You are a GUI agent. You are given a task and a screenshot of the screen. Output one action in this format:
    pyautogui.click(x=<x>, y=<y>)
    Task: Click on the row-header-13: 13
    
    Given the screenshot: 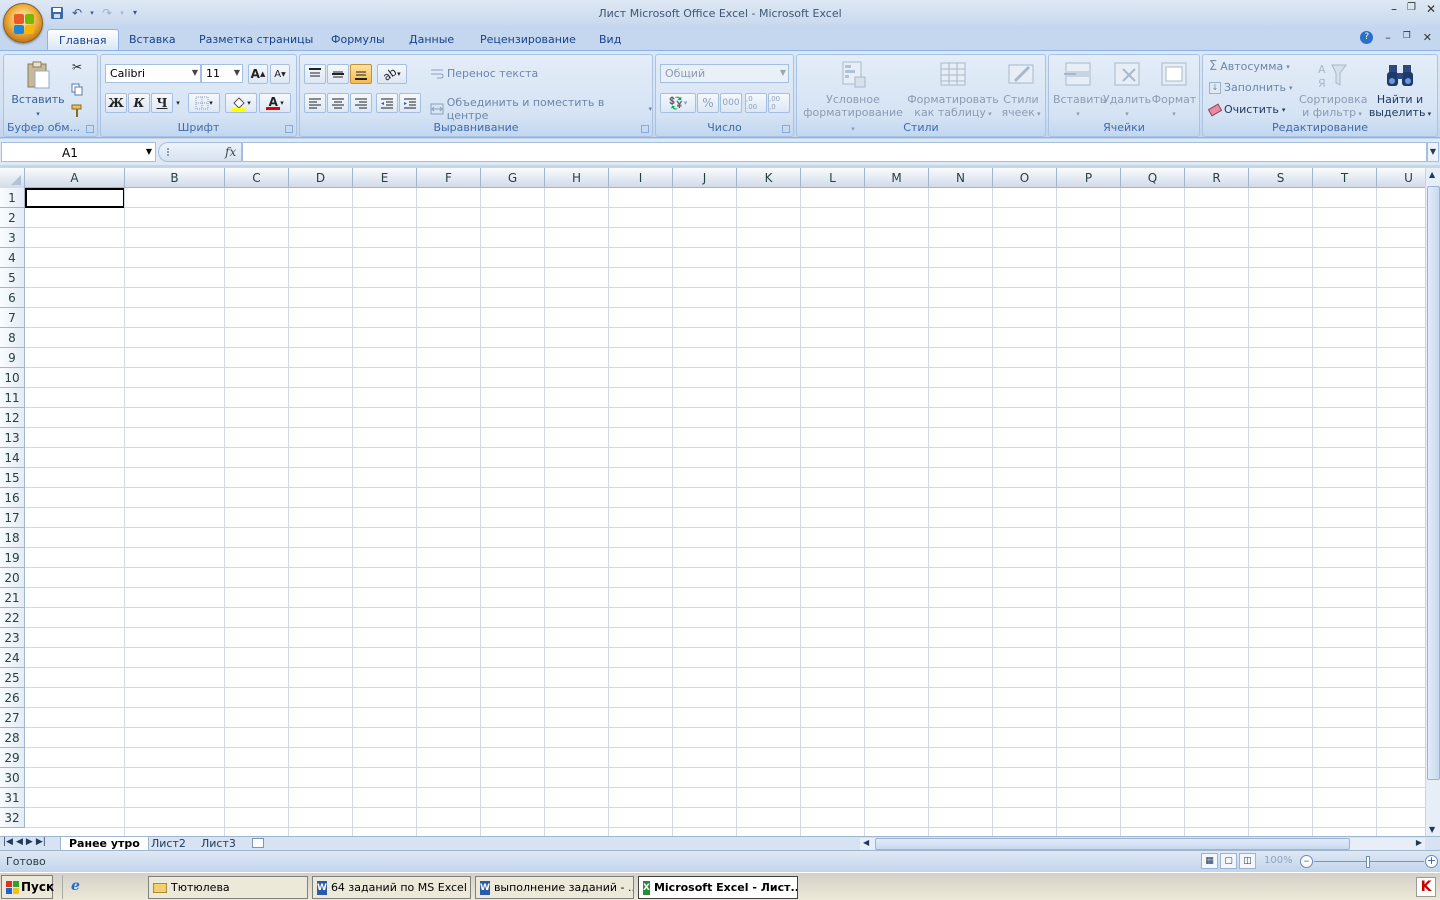 What is the action you would take?
    pyautogui.click(x=12, y=438)
    